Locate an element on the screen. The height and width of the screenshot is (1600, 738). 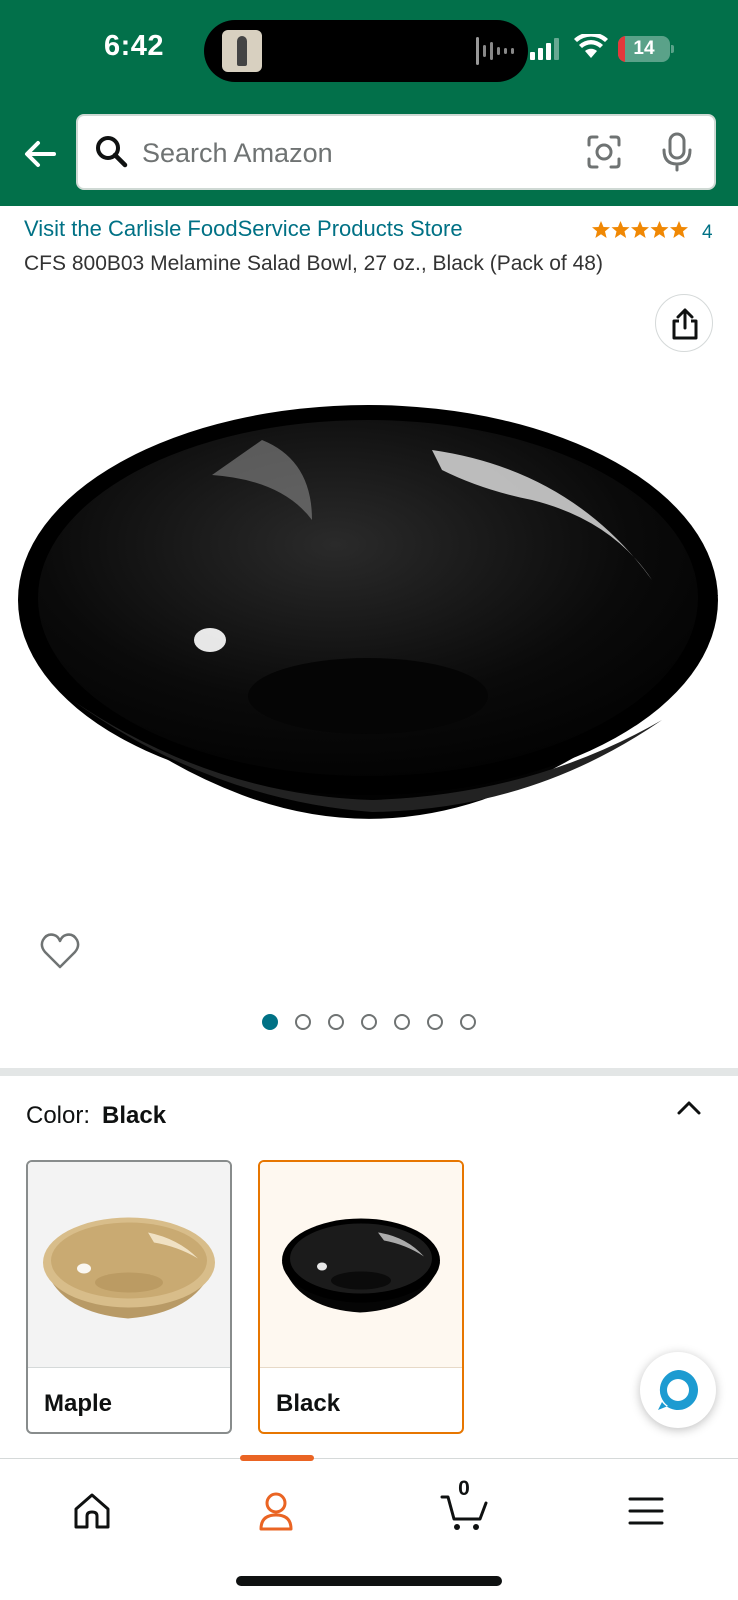
cart-icon is located at coordinates (464, 1512).